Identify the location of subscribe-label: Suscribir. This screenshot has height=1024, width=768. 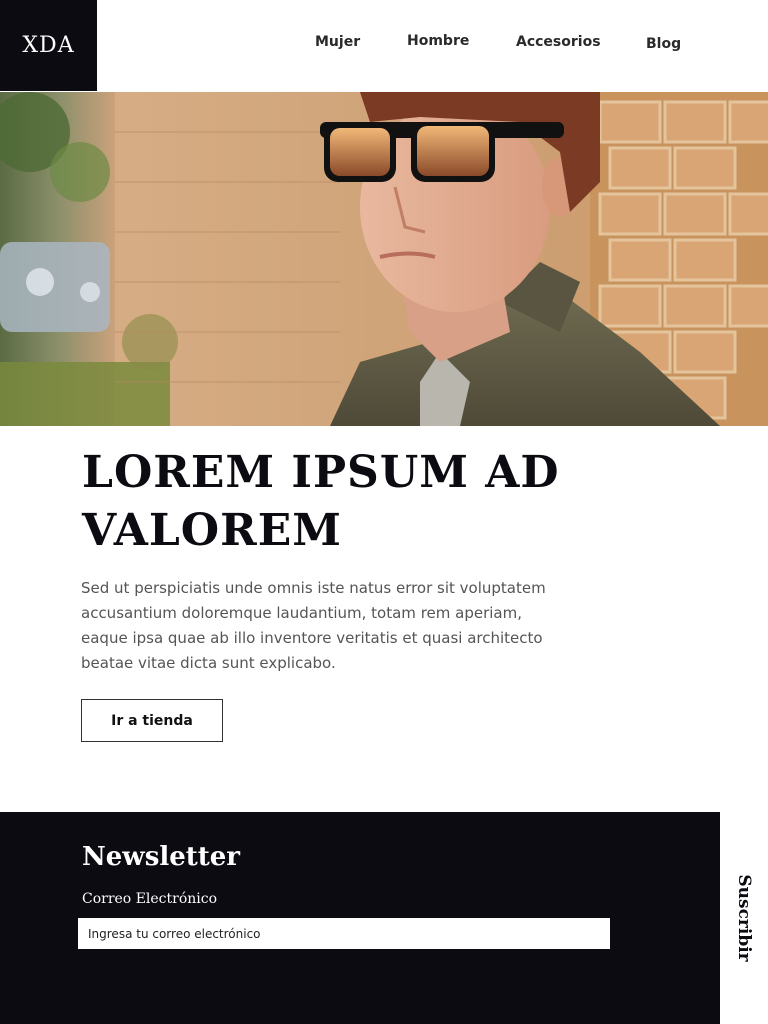
(744, 918).